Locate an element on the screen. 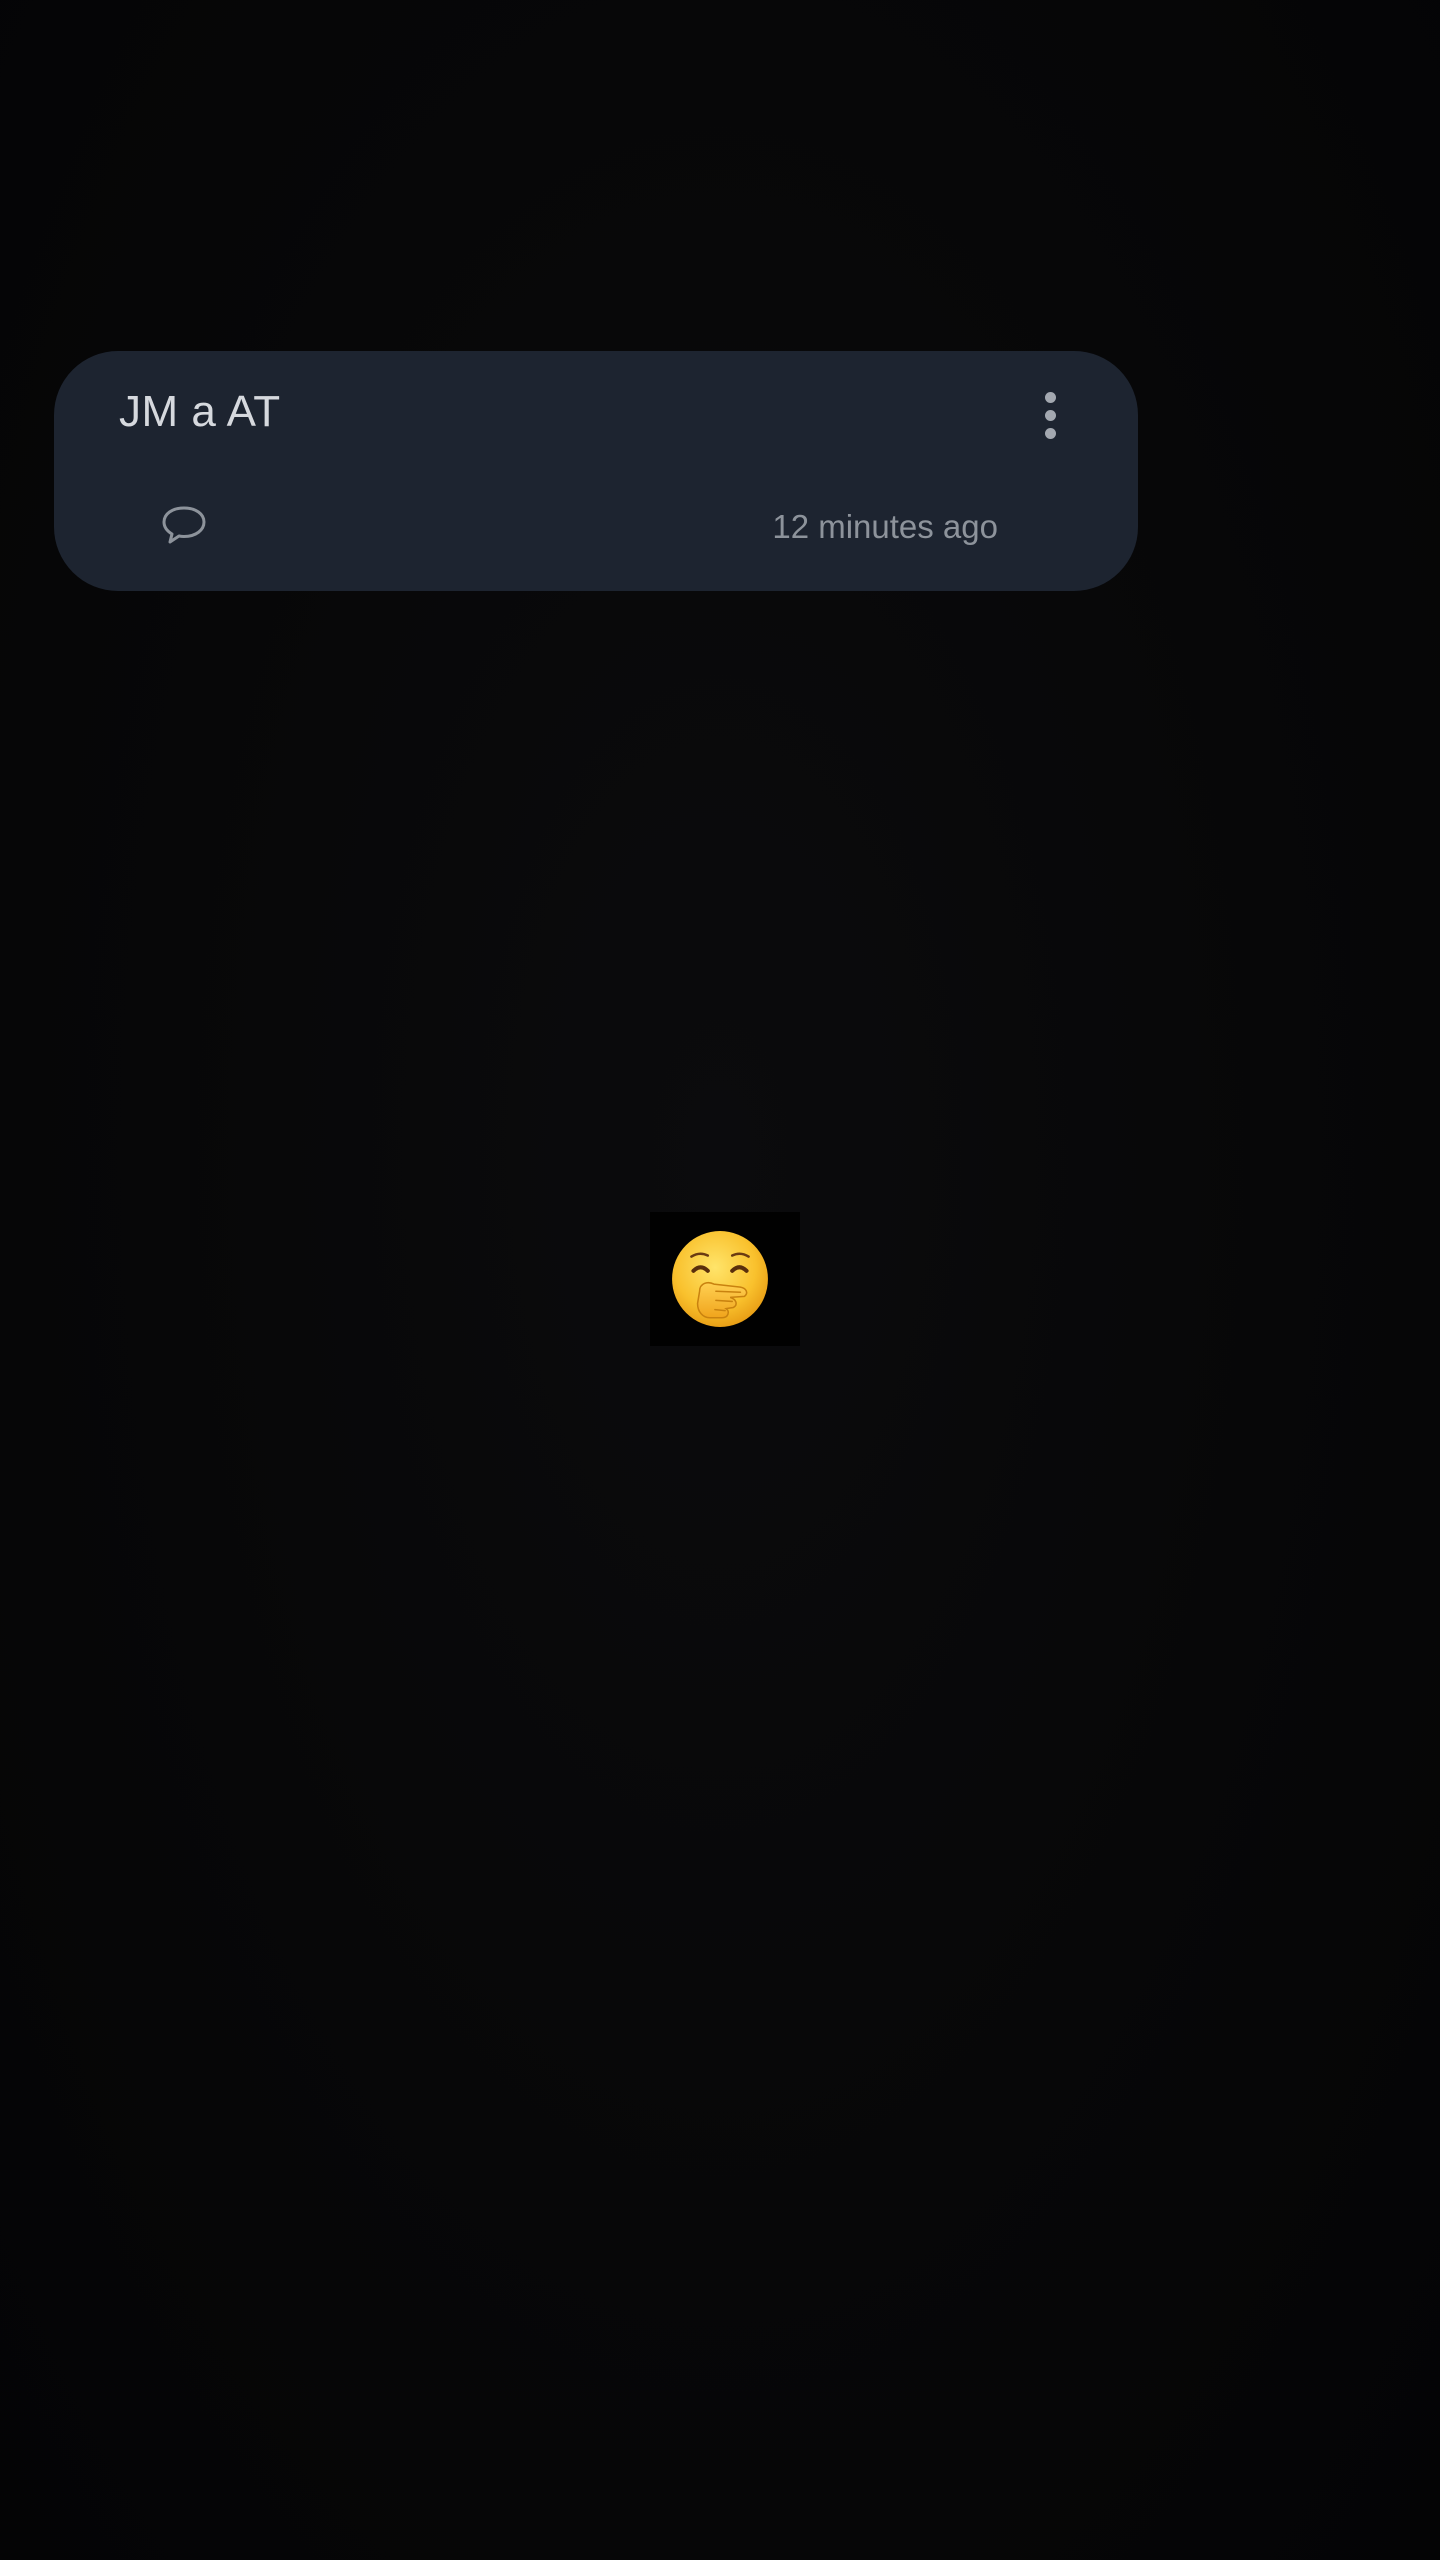  notification-card: JM a AT 12 minutes ago is located at coordinates (596, 471).